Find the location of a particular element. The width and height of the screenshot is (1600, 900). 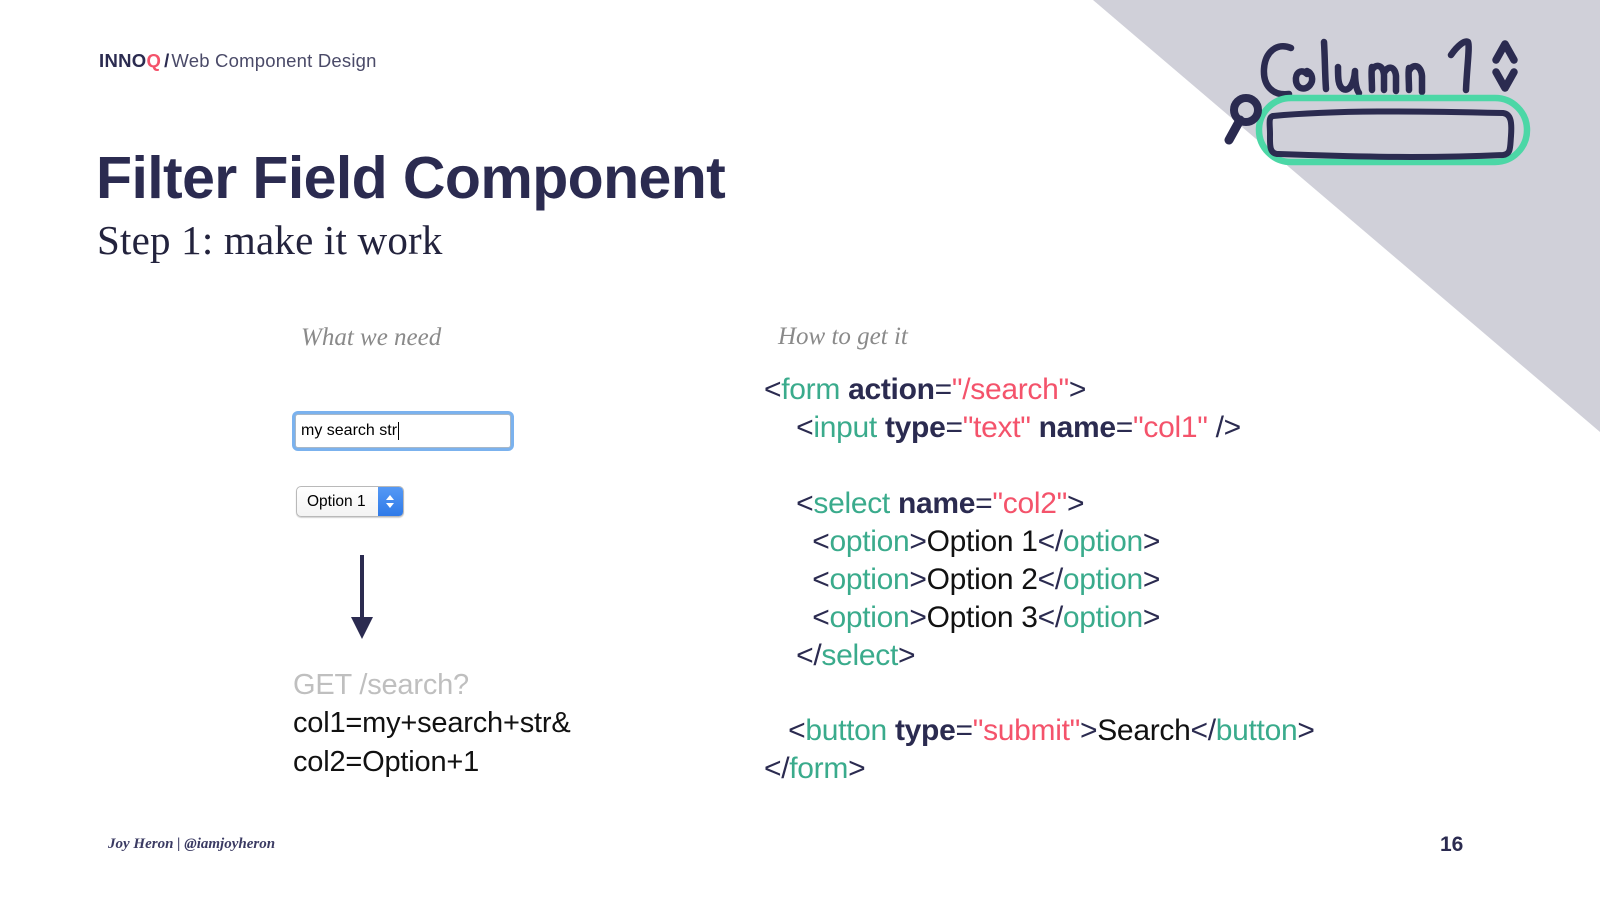

code-token-punct: /> is located at coordinates (1224, 427).